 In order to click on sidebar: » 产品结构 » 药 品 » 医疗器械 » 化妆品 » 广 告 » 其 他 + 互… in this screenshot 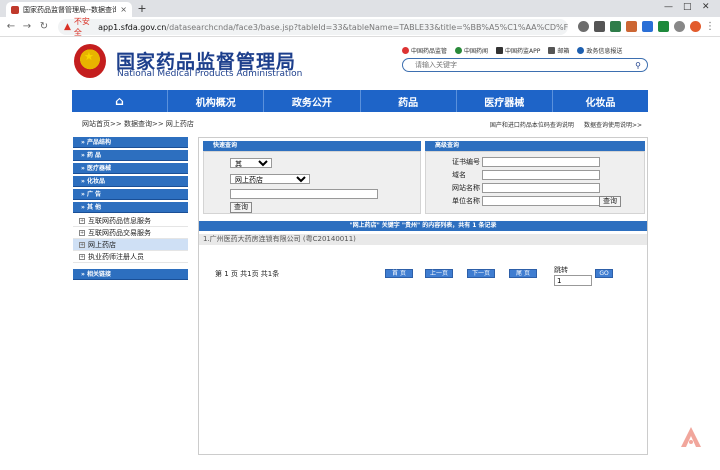, I will do `click(130, 209)`.